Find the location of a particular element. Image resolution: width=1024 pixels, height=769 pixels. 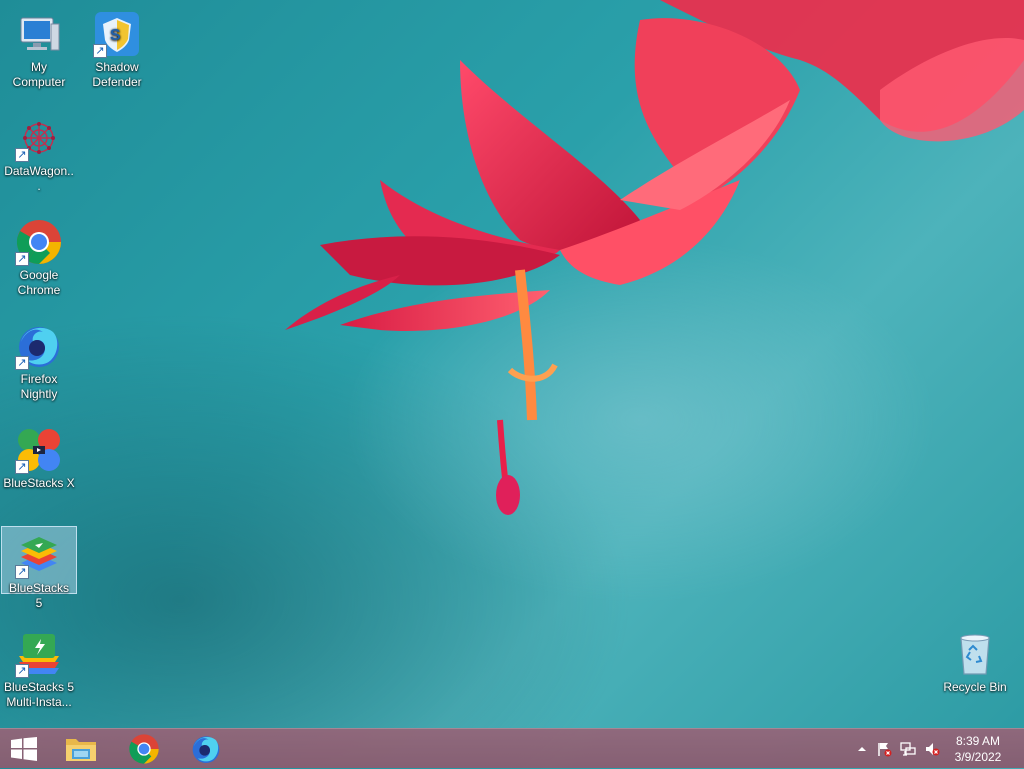

bluestacks-5-icon: ↗ is located at coordinates (39, 555).